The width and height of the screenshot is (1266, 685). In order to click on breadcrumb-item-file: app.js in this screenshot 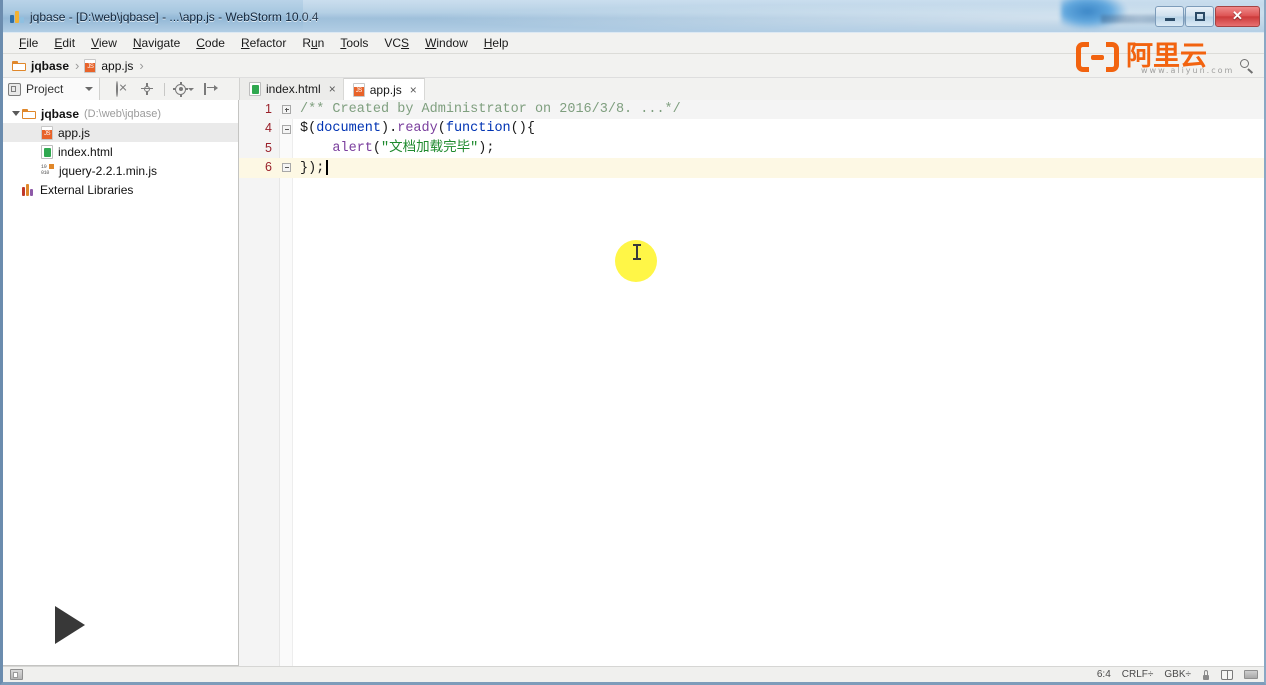, I will do `click(108, 65)`.